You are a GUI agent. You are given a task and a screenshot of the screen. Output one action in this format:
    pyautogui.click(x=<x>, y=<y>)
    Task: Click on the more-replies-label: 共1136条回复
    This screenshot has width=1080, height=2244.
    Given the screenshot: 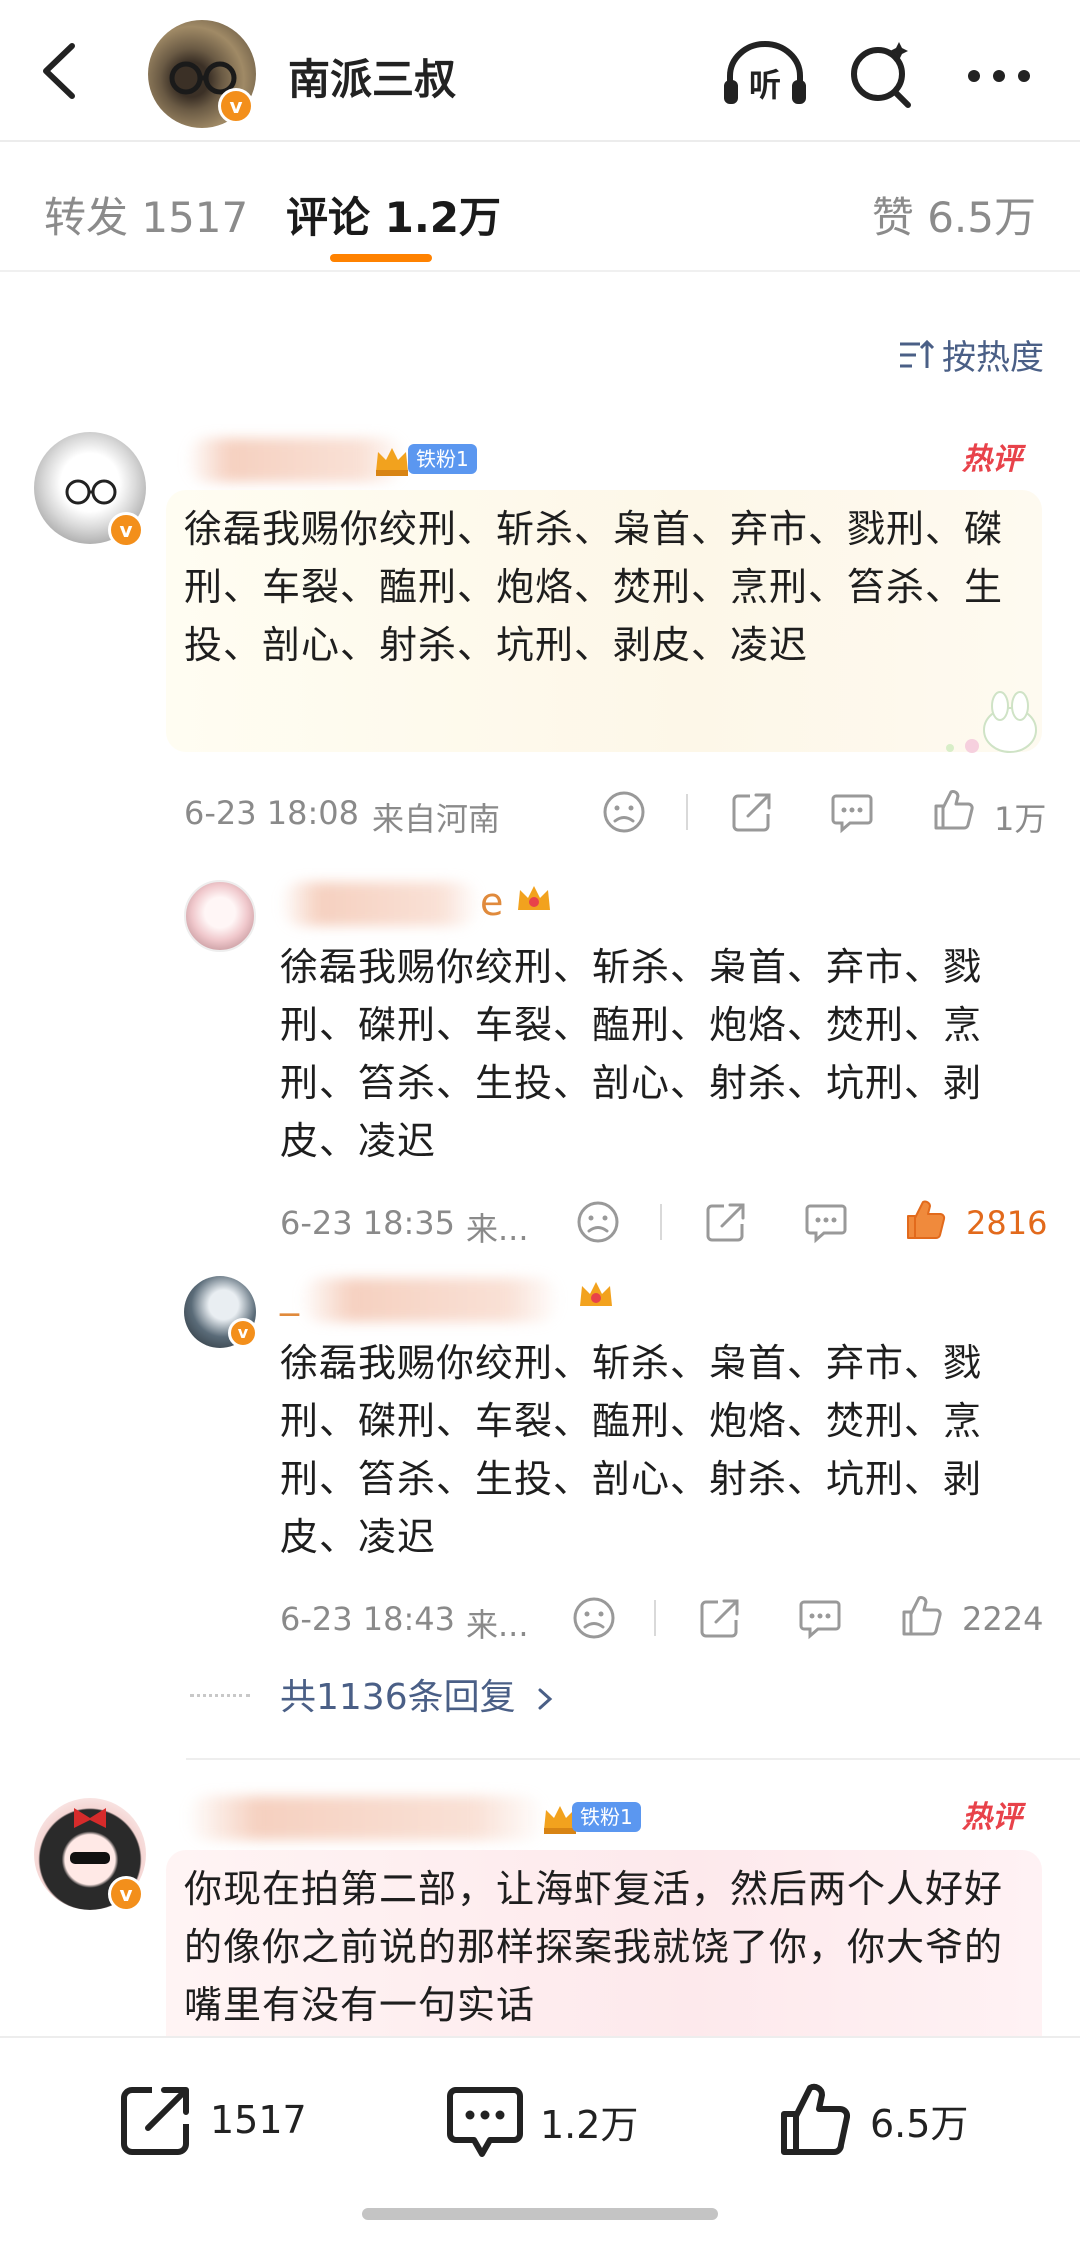 What is the action you would take?
    pyautogui.click(x=398, y=1697)
    